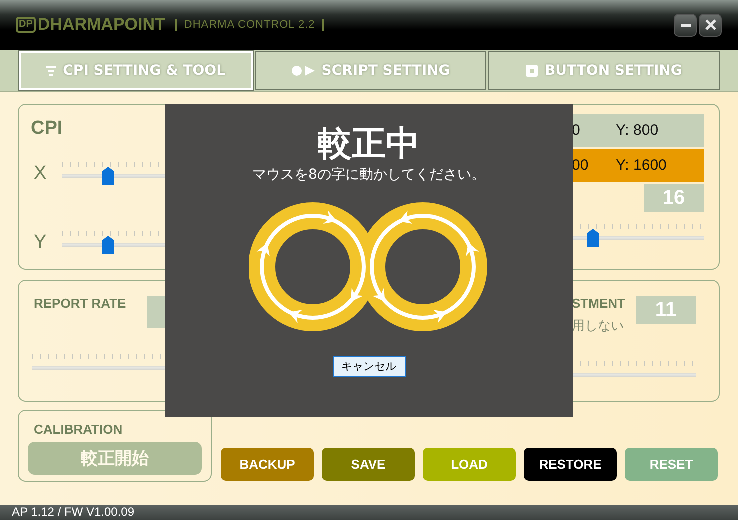 This screenshot has height=520, width=738. I want to click on preset-x-value: 00, so click(581, 165).